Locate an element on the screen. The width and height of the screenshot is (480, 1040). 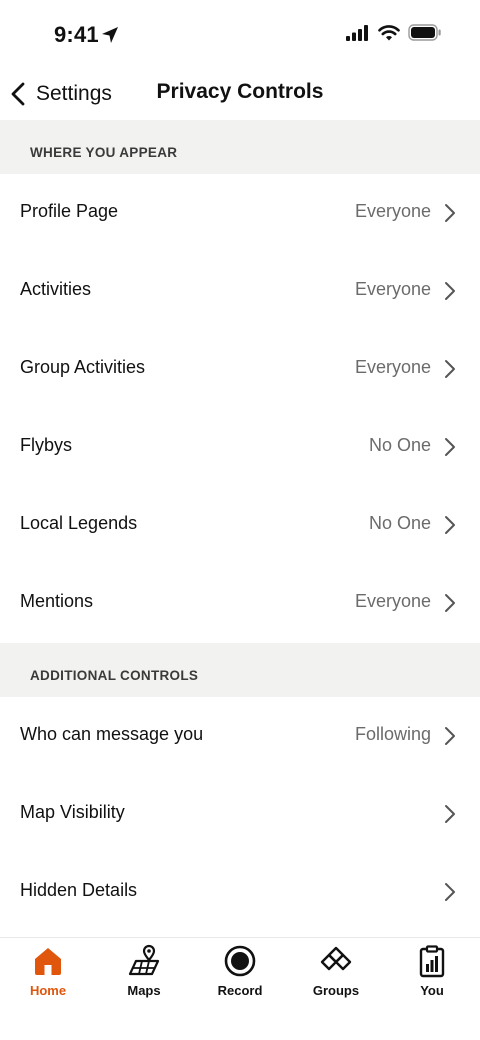
row-mentions: Mentions Everyone is located at coordinates (240, 603).